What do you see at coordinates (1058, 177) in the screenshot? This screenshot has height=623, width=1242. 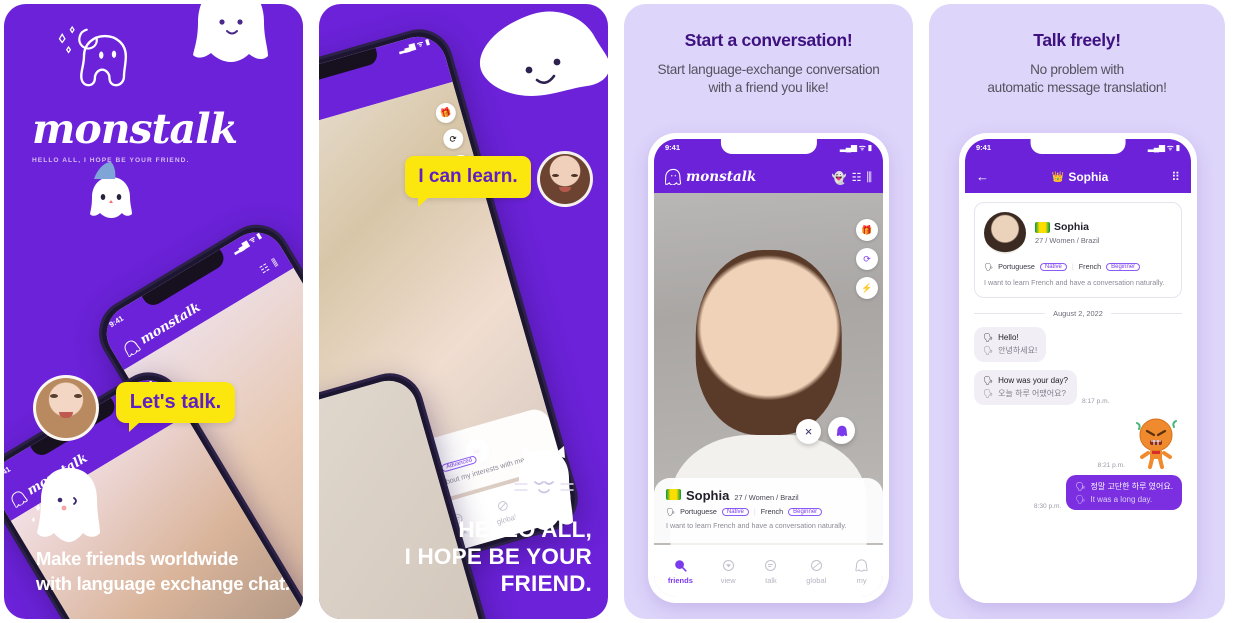 I see `crown-icon: 👑` at bounding box center [1058, 177].